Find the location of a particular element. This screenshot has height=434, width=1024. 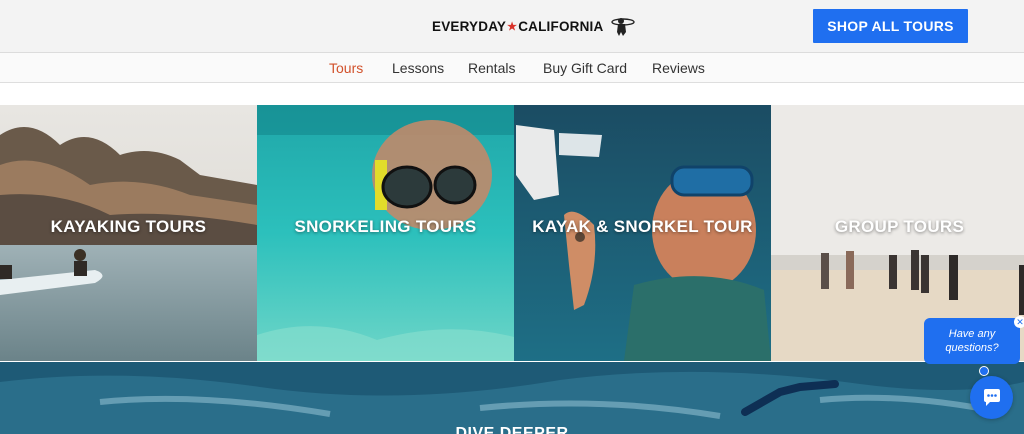

banner-label: DIVE DEEPER is located at coordinates (512, 429).